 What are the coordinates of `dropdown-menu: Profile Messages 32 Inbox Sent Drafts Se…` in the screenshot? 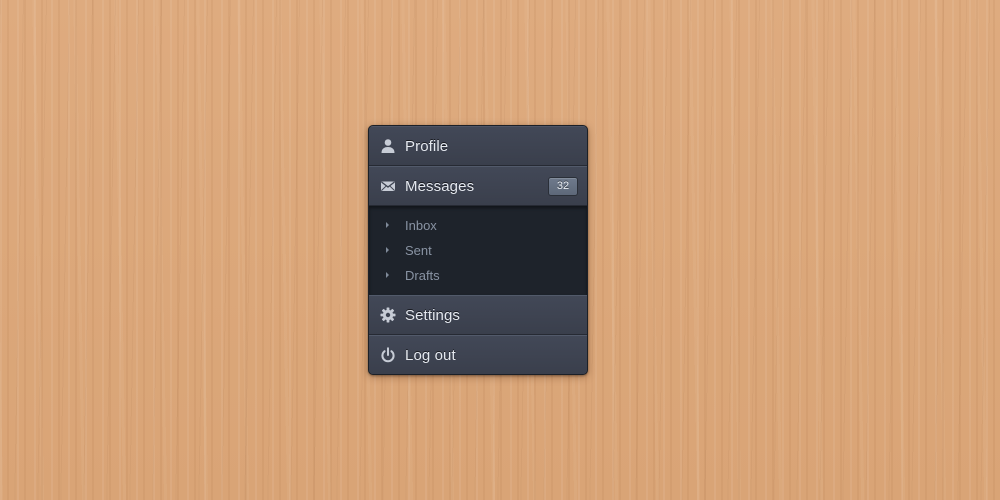 It's located at (478, 250).